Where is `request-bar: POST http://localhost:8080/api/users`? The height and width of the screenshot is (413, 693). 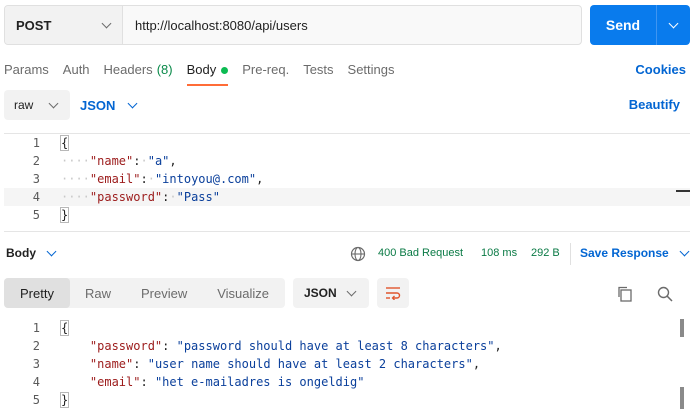 request-bar: POST http://localhost:8080/api/users is located at coordinates (293, 25).